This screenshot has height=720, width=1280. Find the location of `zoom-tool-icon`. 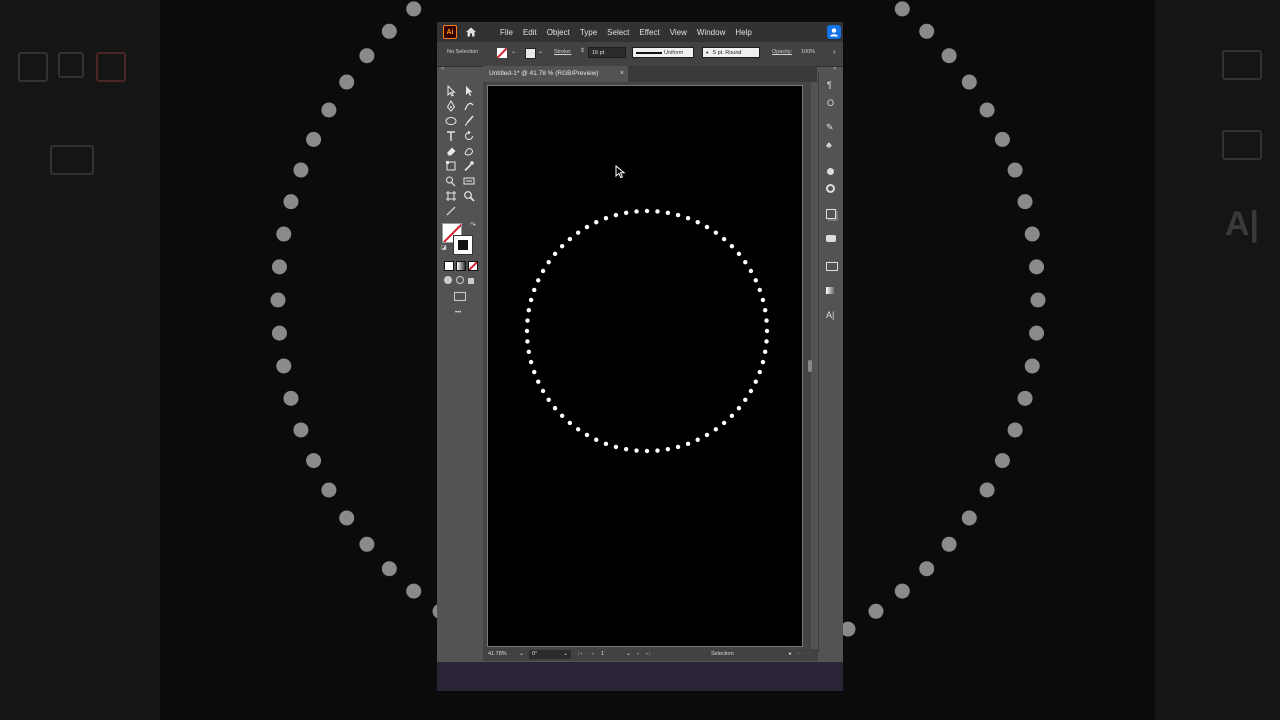

zoom-tool-icon is located at coordinates (469, 196).